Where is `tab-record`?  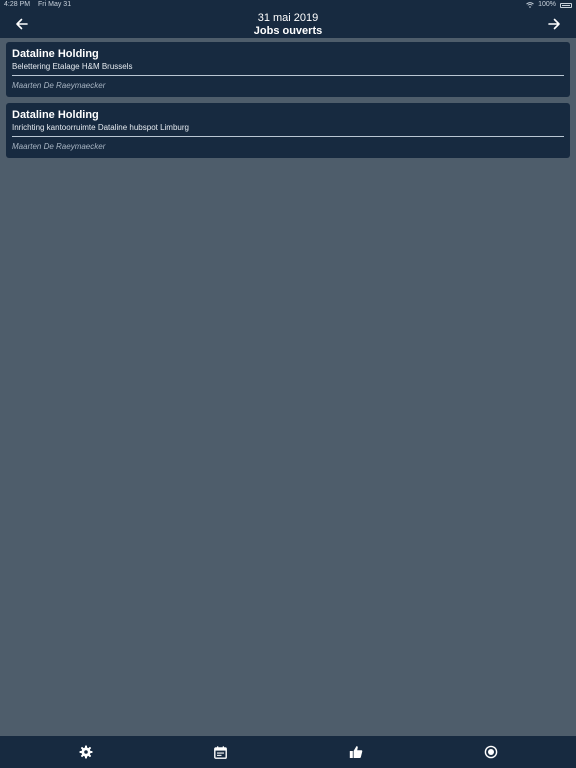
tab-record is located at coordinates (490, 752).